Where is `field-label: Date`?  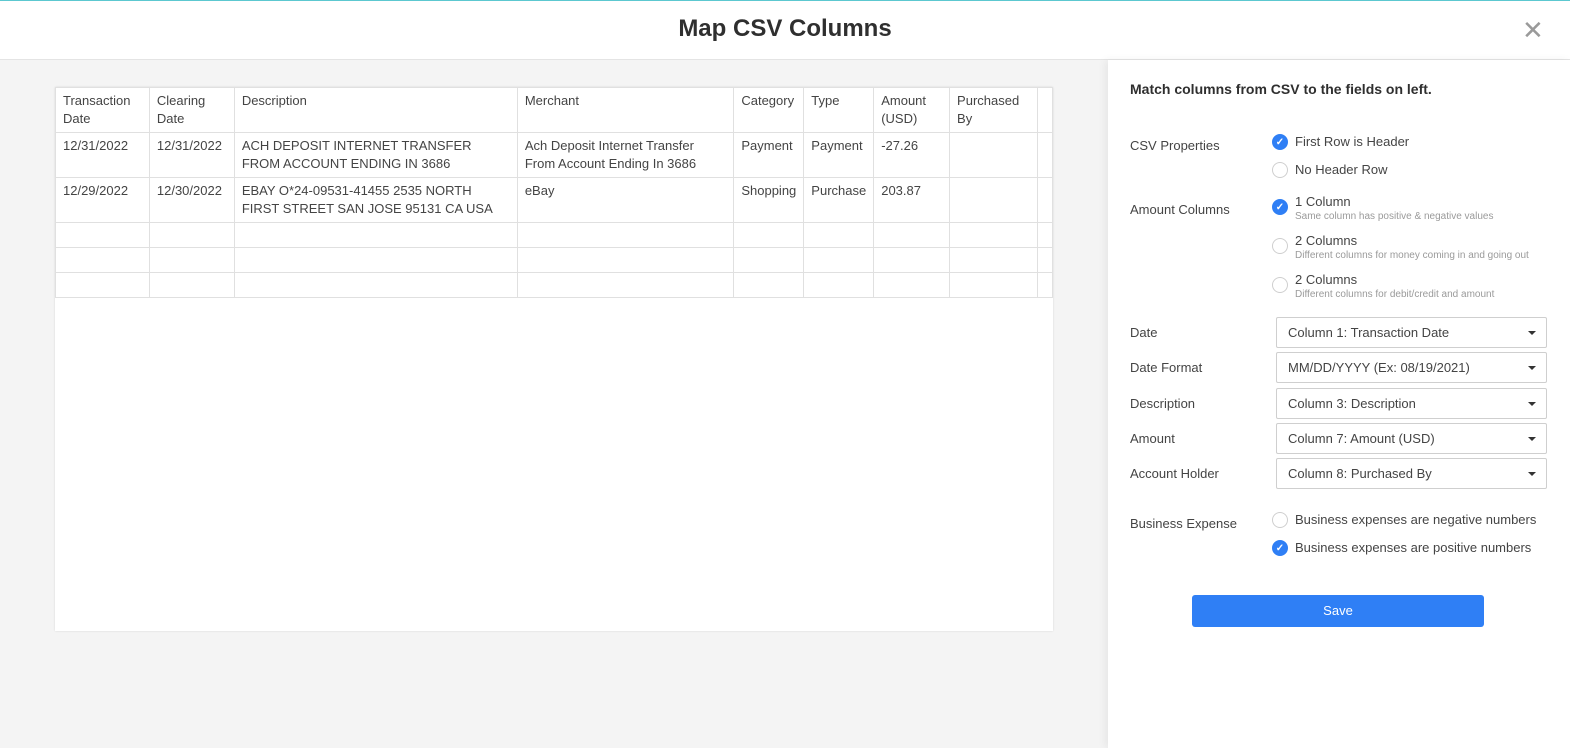
field-label: Date is located at coordinates (1144, 332).